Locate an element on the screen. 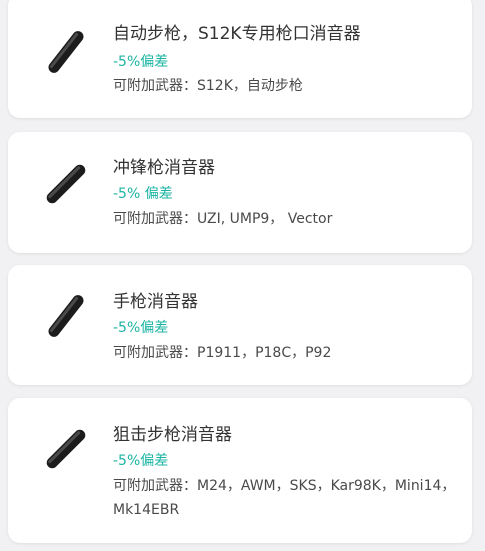 The width and height of the screenshot is (485, 551). deviation-text: -5% 偏差 is located at coordinates (143, 194).